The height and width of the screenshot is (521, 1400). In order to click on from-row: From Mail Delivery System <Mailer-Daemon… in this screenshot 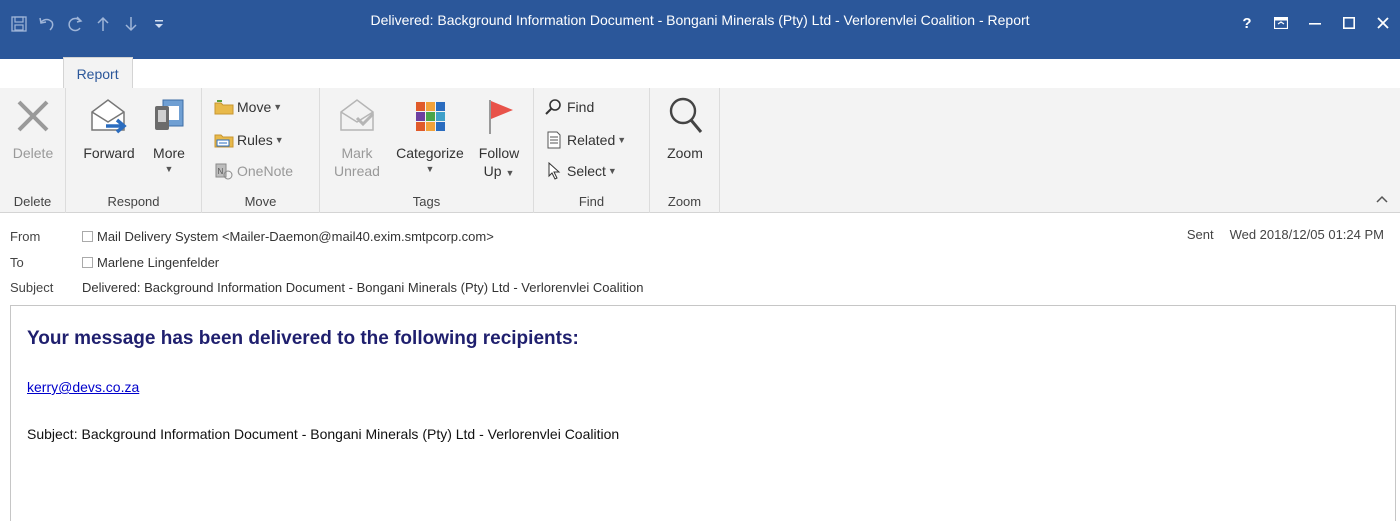, I will do `click(252, 236)`.